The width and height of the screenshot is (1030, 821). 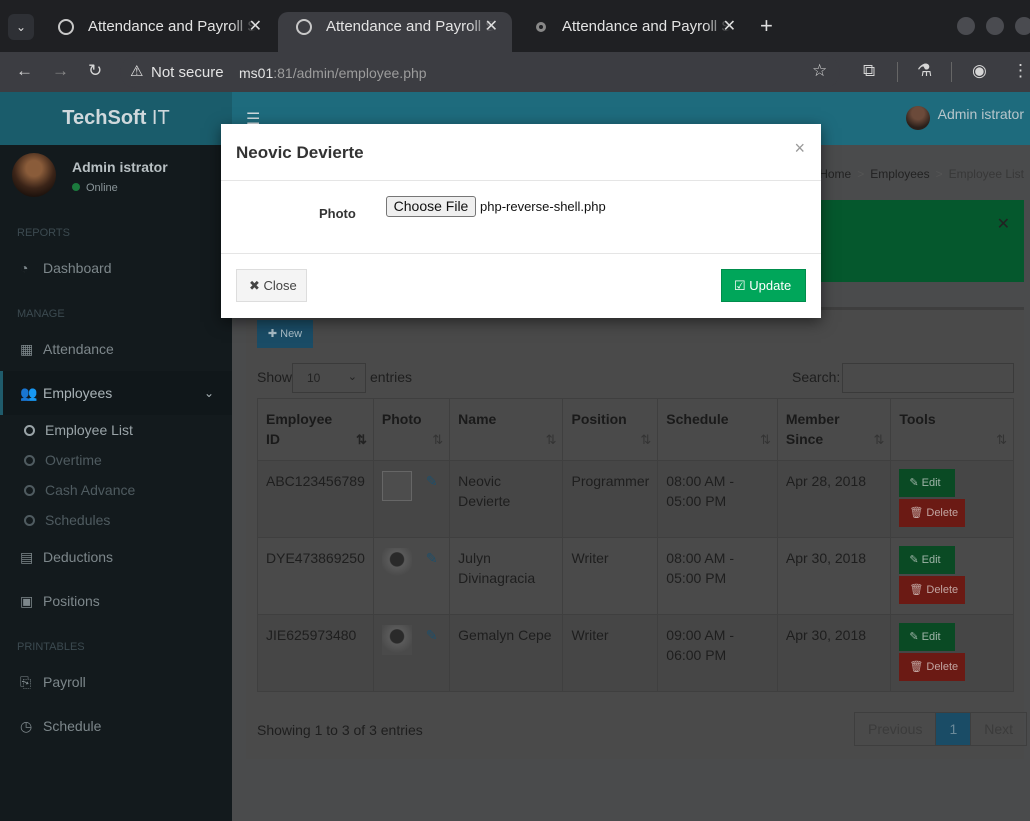 What do you see at coordinates (1020, 71) in the screenshot?
I see `browser-menu-icon: ⋮` at bounding box center [1020, 71].